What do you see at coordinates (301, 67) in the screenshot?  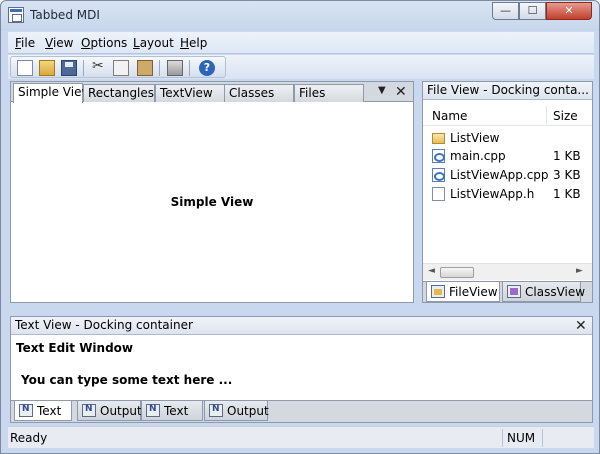 I see `toolbar: ?` at bounding box center [301, 67].